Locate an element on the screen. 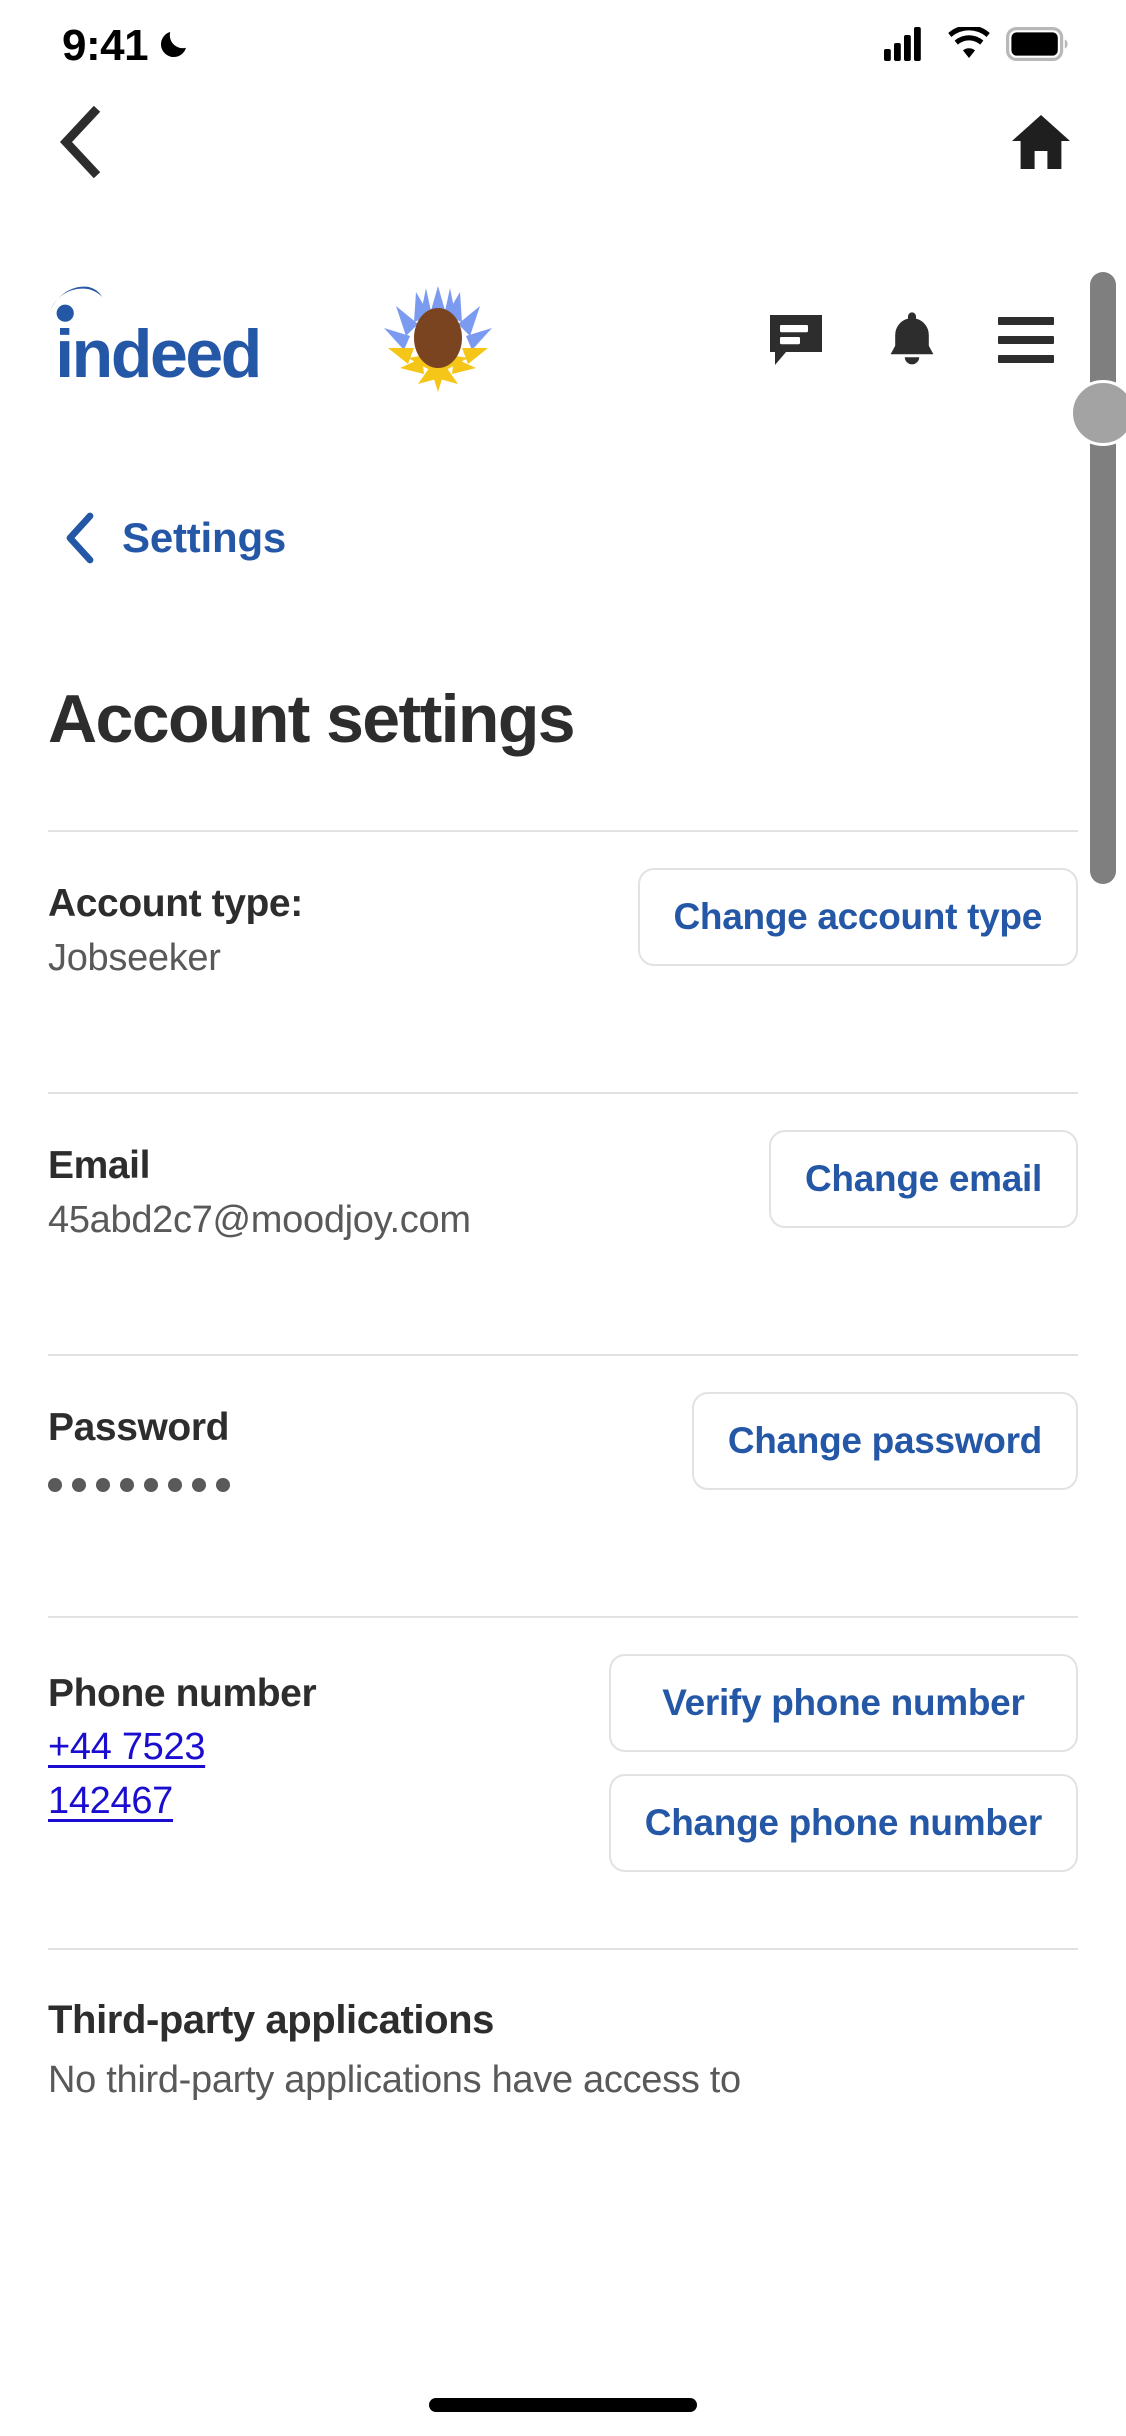 The height and width of the screenshot is (2436, 1126). breadcrumb: Settings is located at coordinates (563, 538).